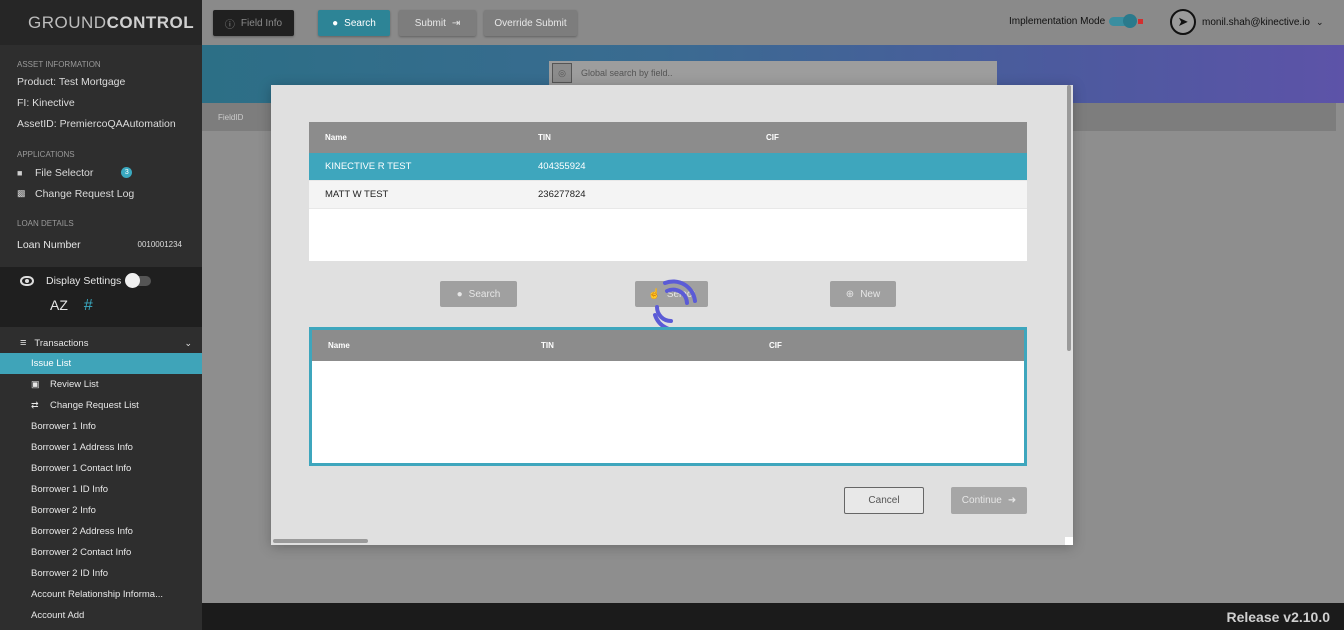 The image size is (1344, 630). What do you see at coordinates (320, 541) in the screenshot?
I see `horizontal-scrollbar` at bounding box center [320, 541].